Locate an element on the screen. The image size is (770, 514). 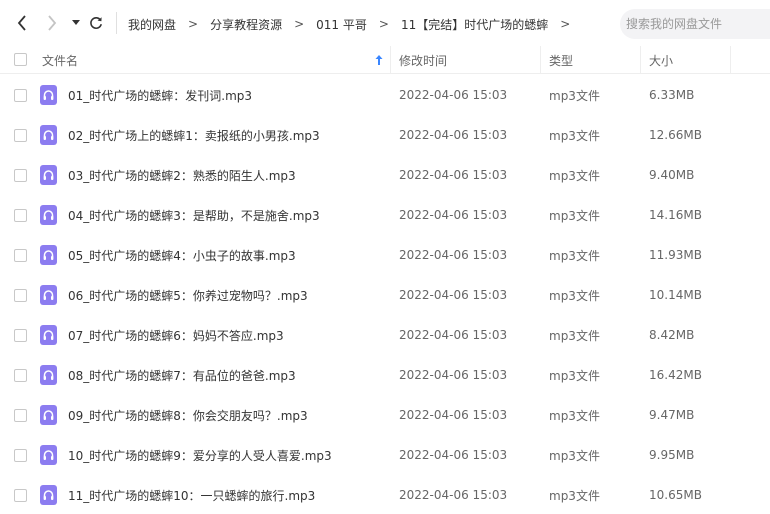
file-size: 10.14MB is located at coordinates (675, 295).